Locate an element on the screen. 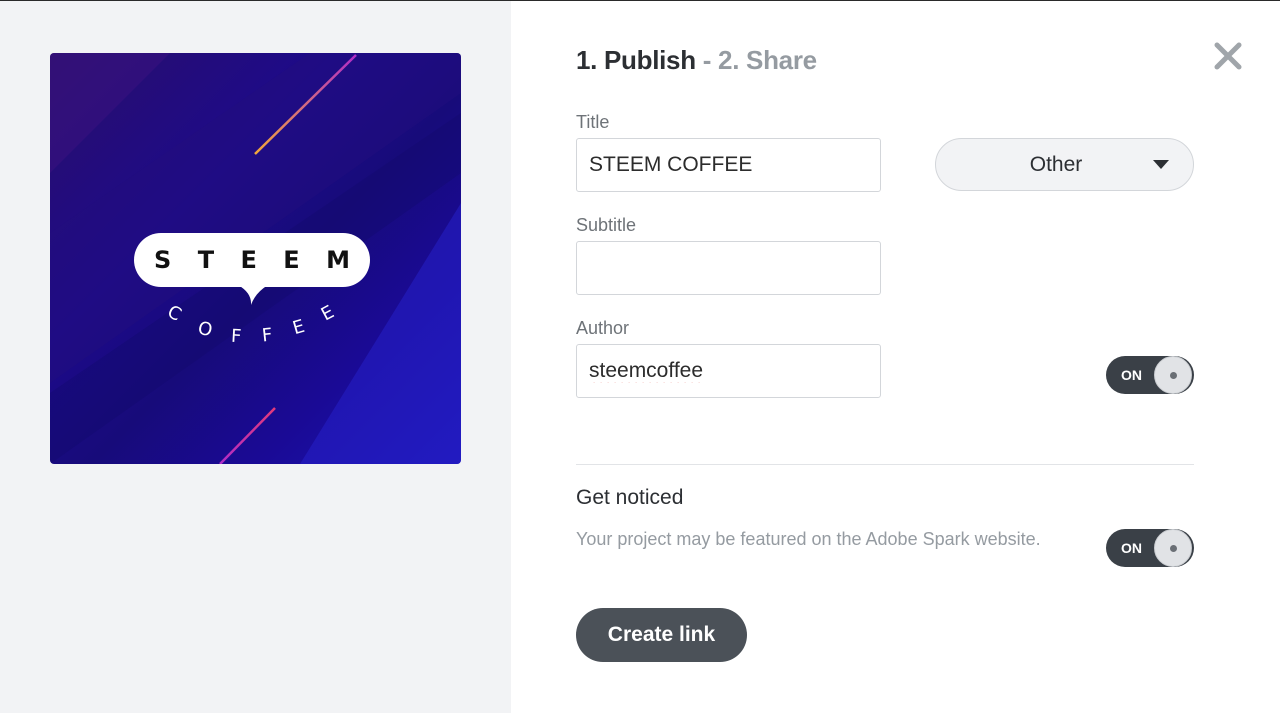 This screenshot has height=713, width=1280. logo-letter: T is located at coordinates (206, 260).